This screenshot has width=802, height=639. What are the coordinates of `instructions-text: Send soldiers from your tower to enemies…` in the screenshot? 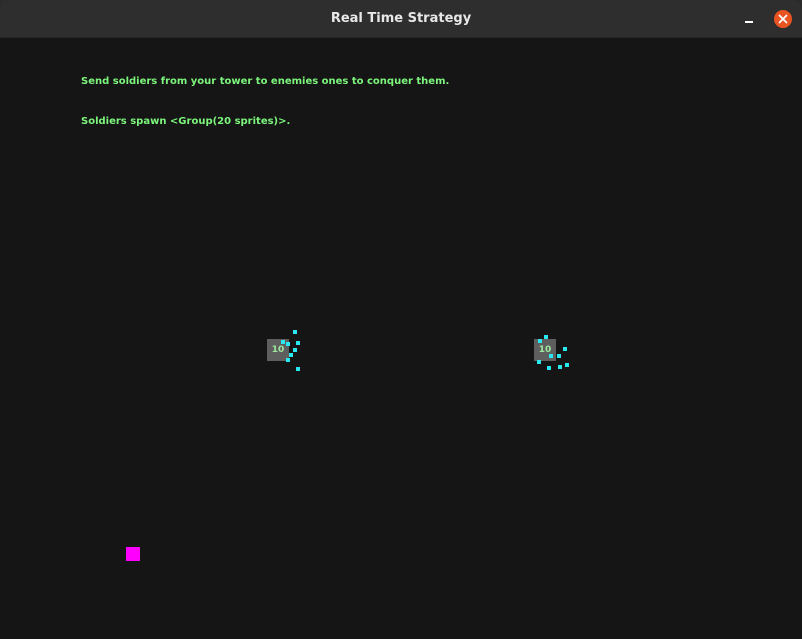 It's located at (265, 81).